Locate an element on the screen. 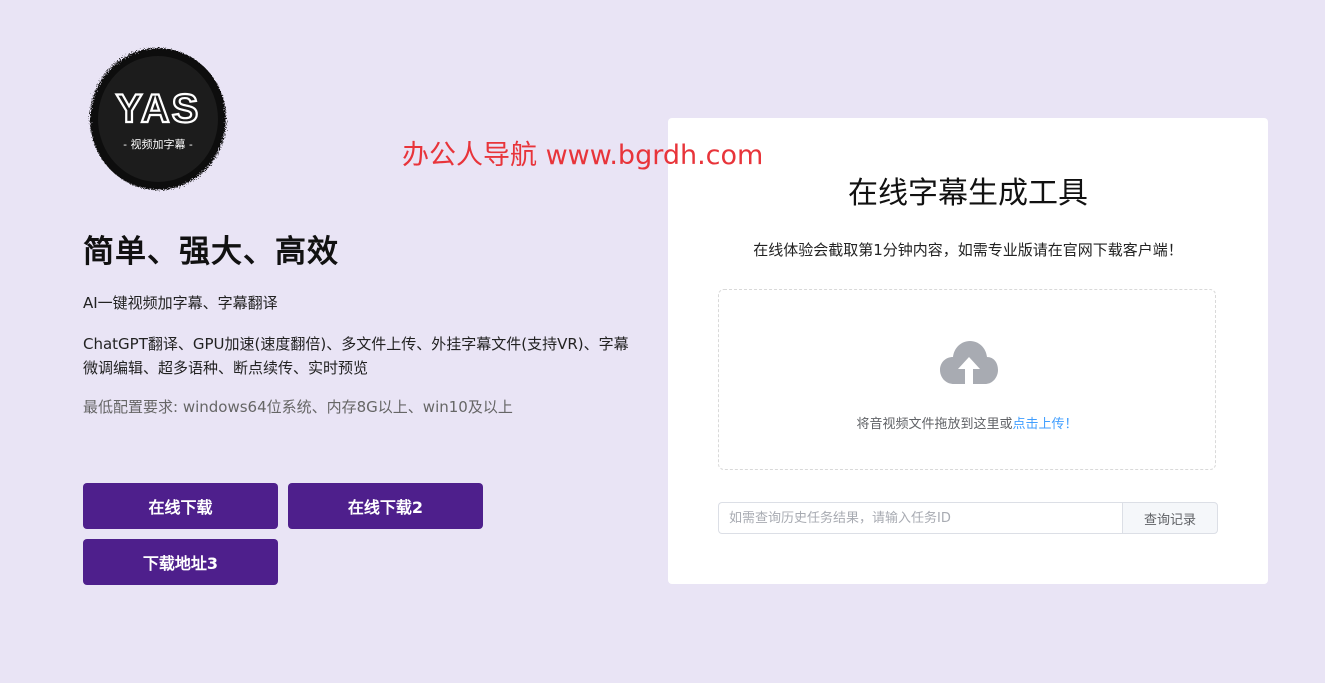 The width and height of the screenshot is (1325, 683). yas-logo: YAS - 视频加字幕 - is located at coordinates (158, 119).